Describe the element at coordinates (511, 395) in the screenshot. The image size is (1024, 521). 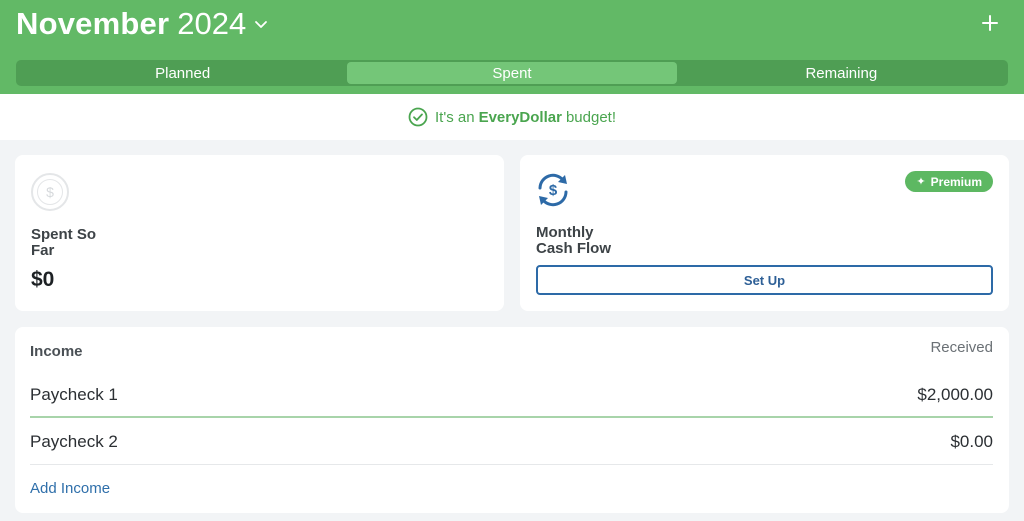
I see `income-row: Paycheck 1 $2,000.00` at that location.